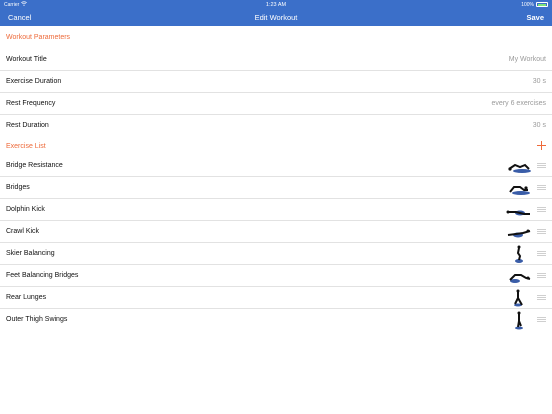  Describe the element at coordinates (518, 298) in the screenshot. I see `rear-lunges-thumbnail-icon` at that location.